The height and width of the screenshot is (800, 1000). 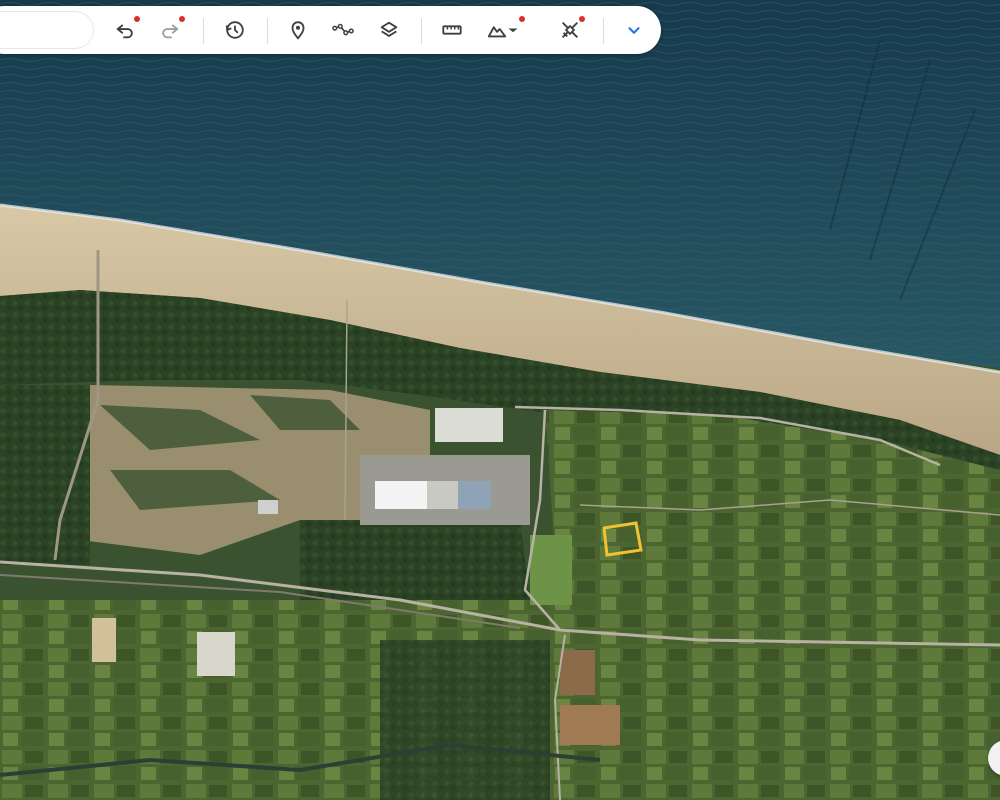 What do you see at coordinates (474, 495) in the screenshot?
I see `warehouse-building-blue` at bounding box center [474, 495].